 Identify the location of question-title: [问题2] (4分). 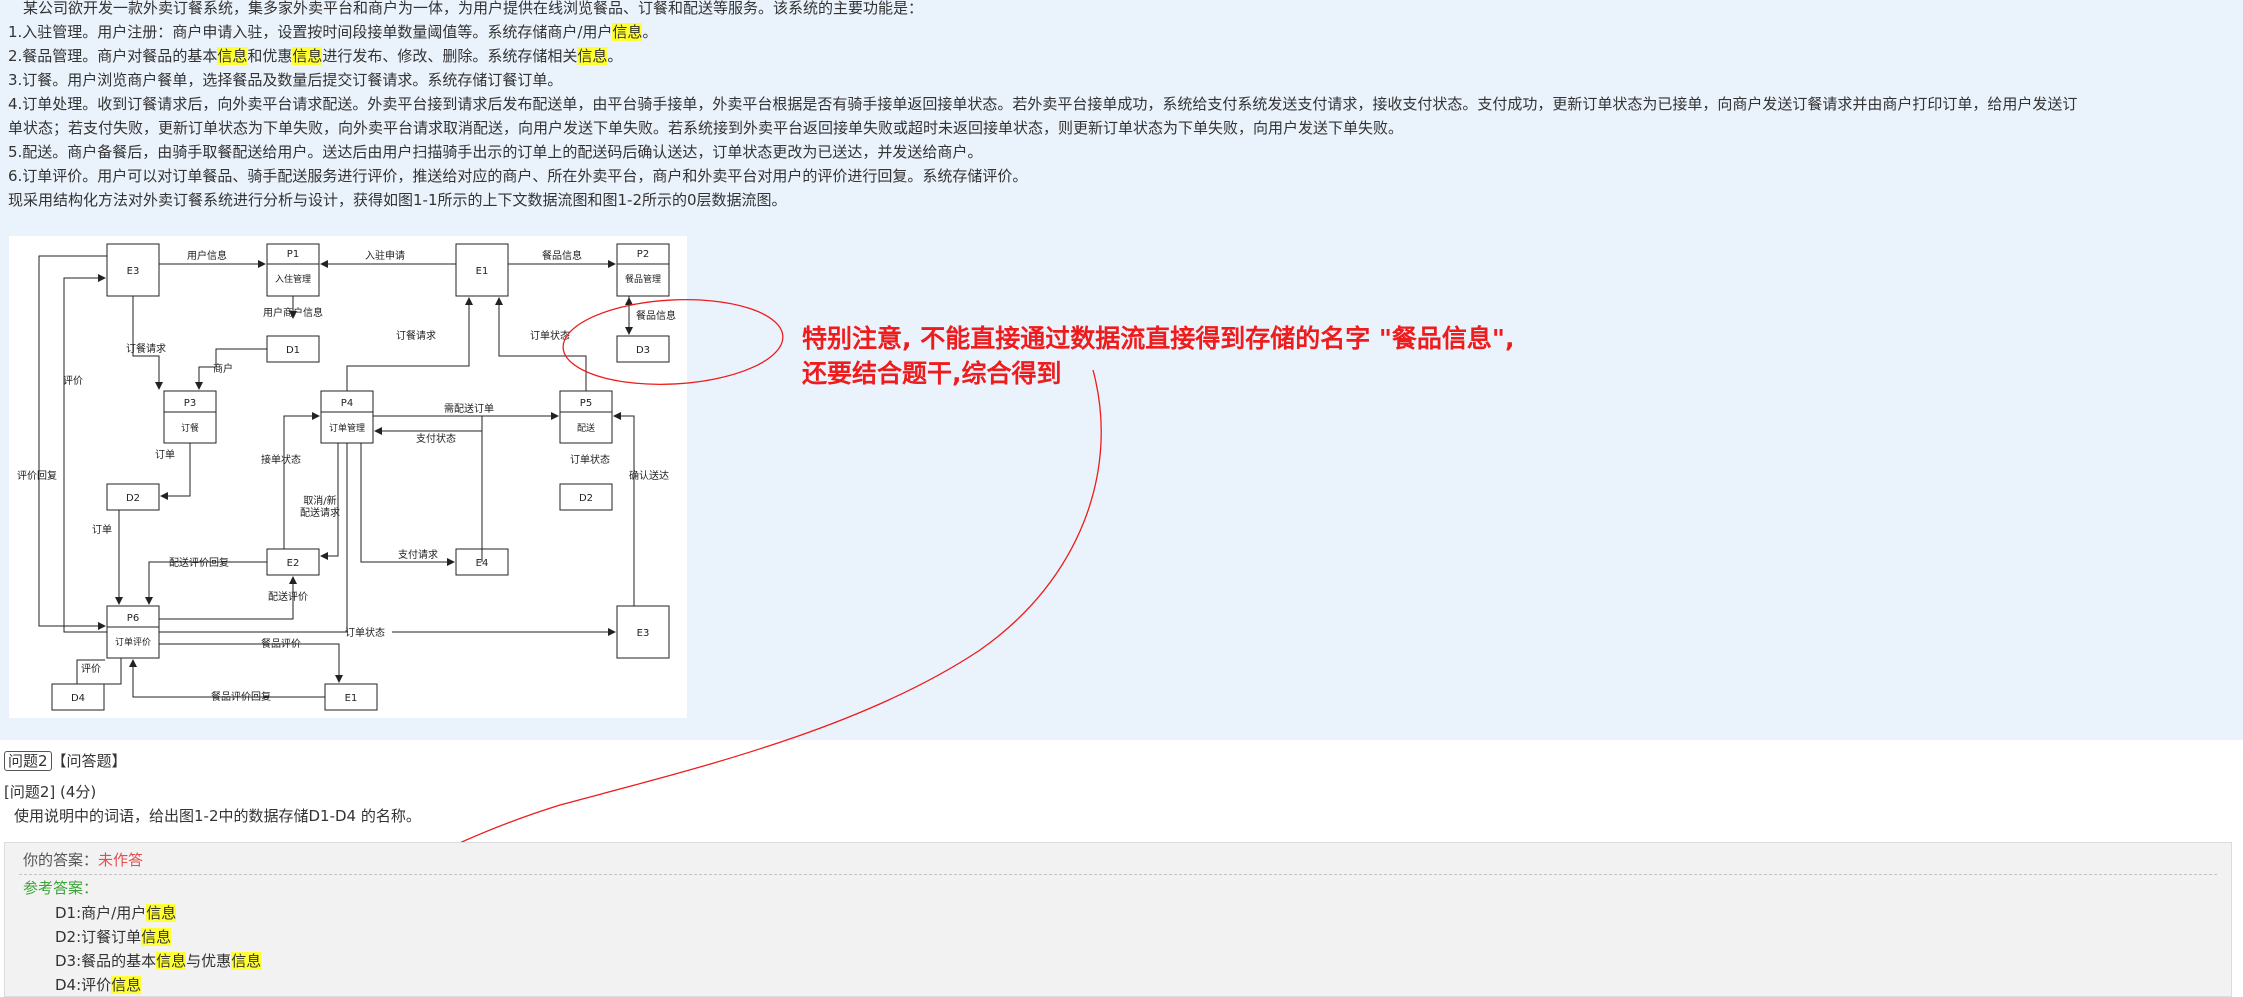
(50, 792).